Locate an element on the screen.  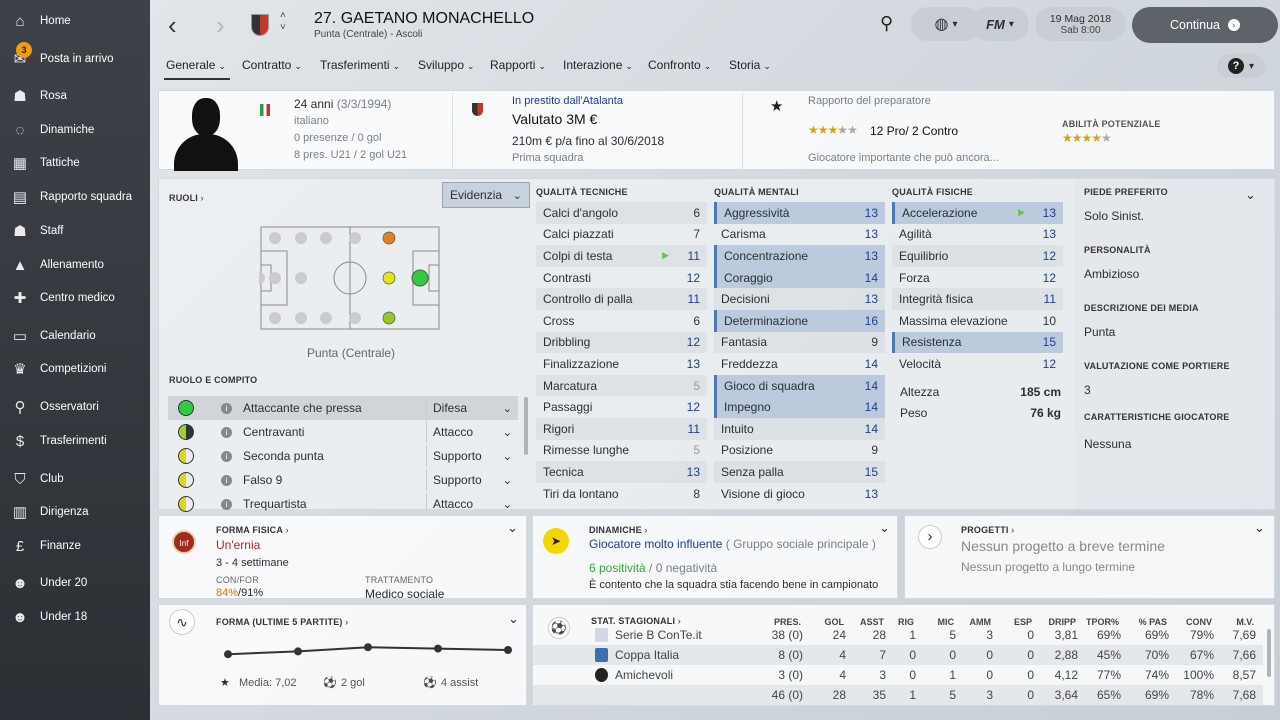
attribute-row: Aggressività 13 is located at coordinates (799, 213).